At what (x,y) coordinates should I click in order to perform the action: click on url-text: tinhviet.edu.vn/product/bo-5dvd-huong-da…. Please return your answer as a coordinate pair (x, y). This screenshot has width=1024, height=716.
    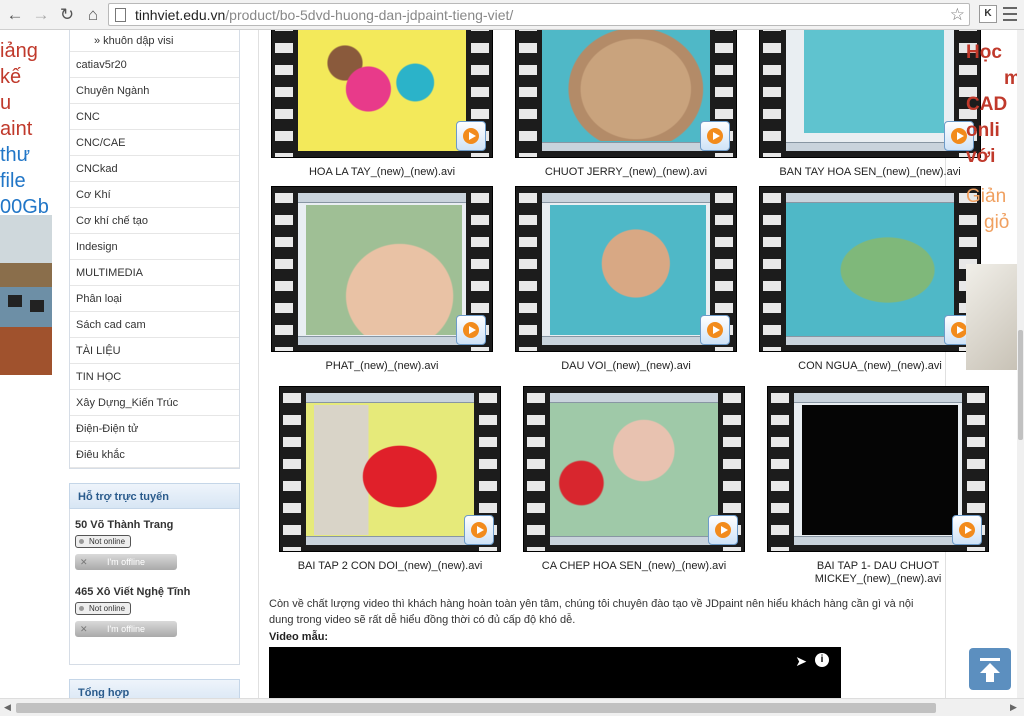
    Looking at the image, I should click on (324, 15).